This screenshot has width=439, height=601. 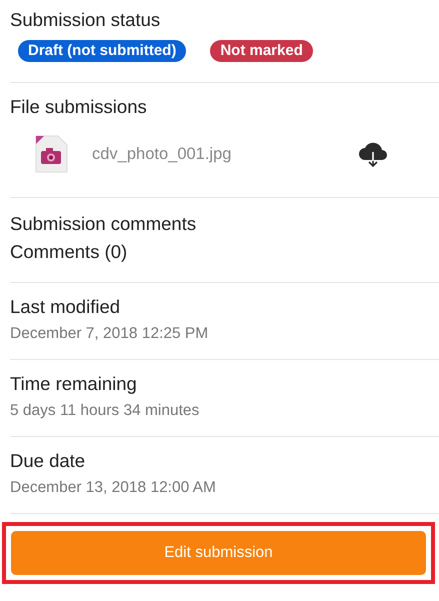 I want to click on status-badge: Draft (not submitted), so click(x=102, y=51).